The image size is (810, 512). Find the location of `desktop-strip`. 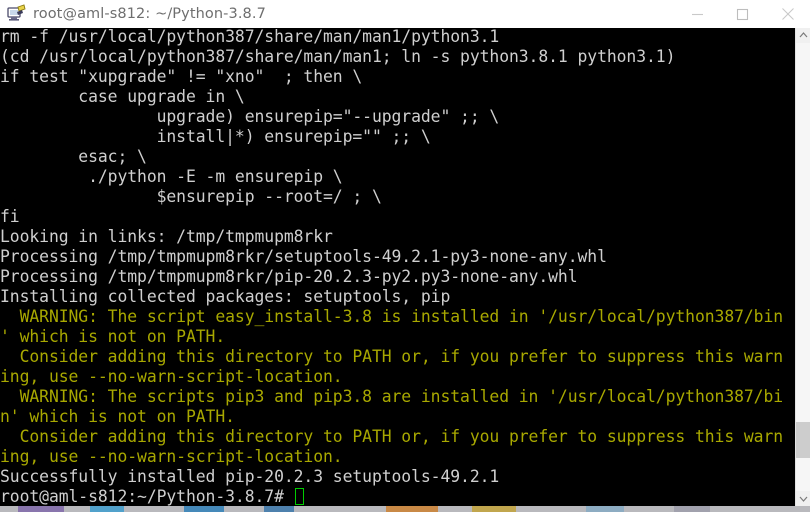

desktop-strip is located at coordinates (405, 509).